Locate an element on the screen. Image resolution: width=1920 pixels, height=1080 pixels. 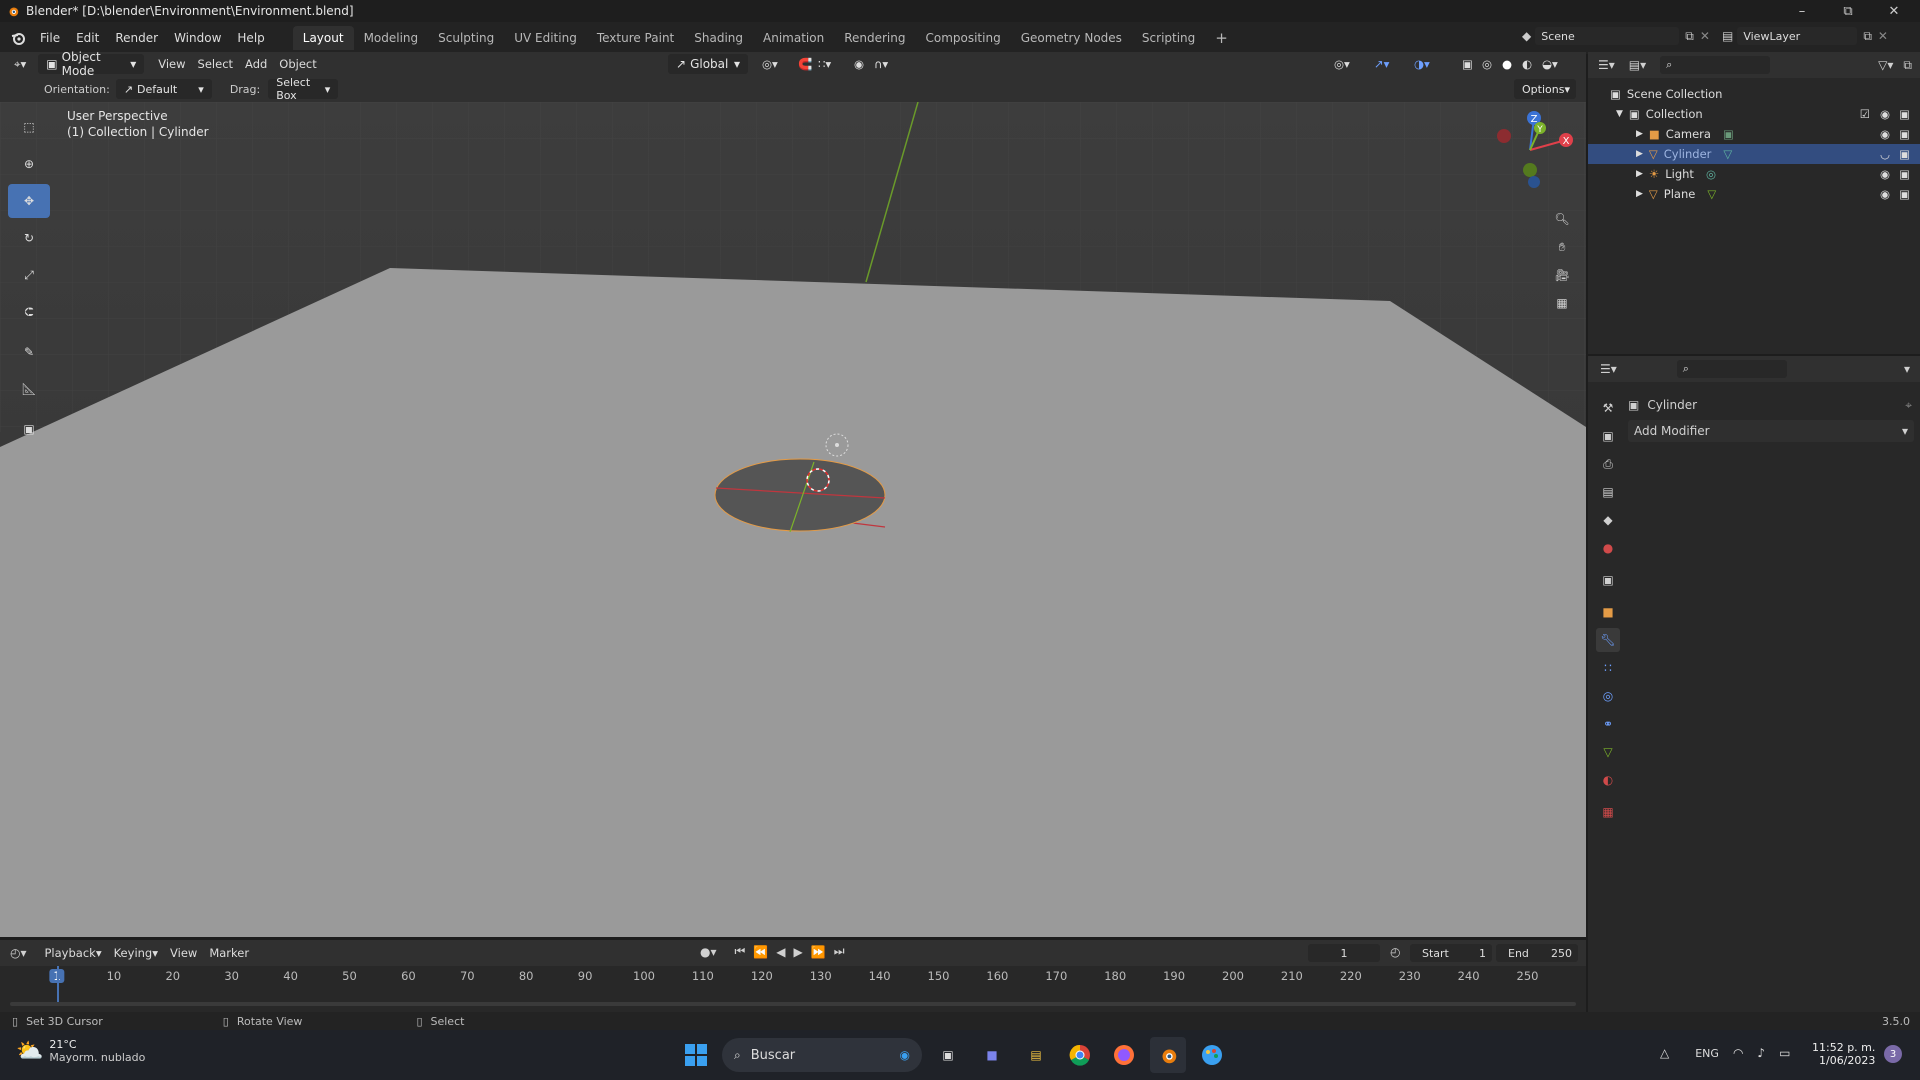
current-frame-field: 1 is located at coordinates (1344, 953).